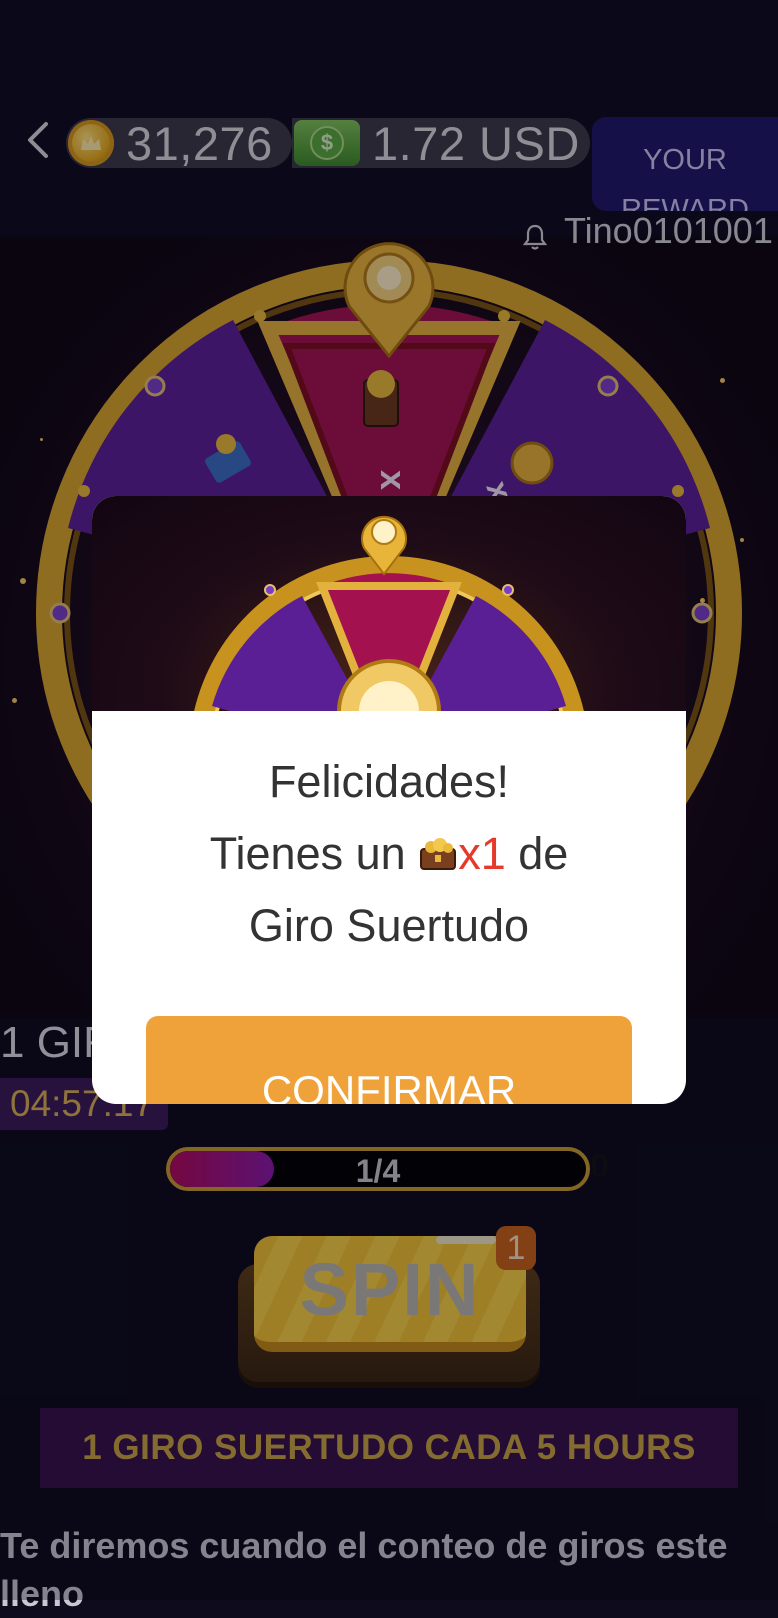 Image resolution: width=778 pixels, height=1618 pixels. I want to click on dialog-reward-line: Tienes un x1 de, so click(389, 853).